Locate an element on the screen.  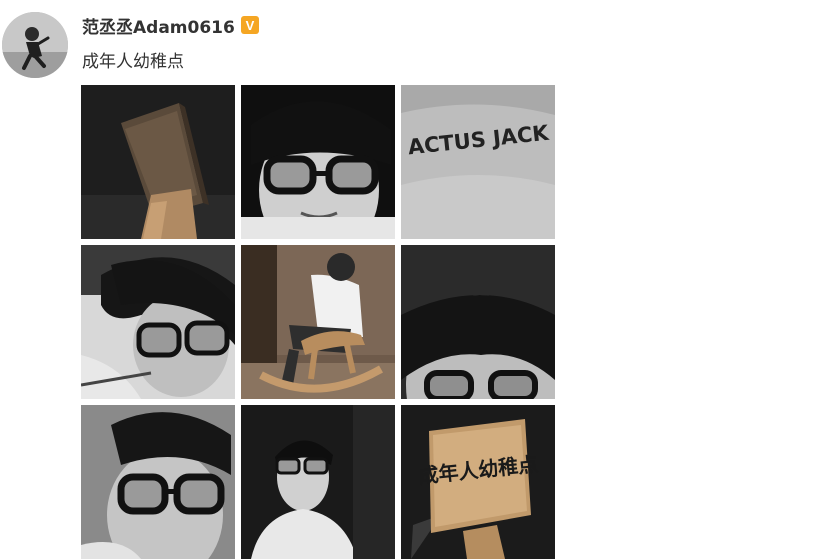
verified-badge-icon: V is located at coordinates (250, 25).